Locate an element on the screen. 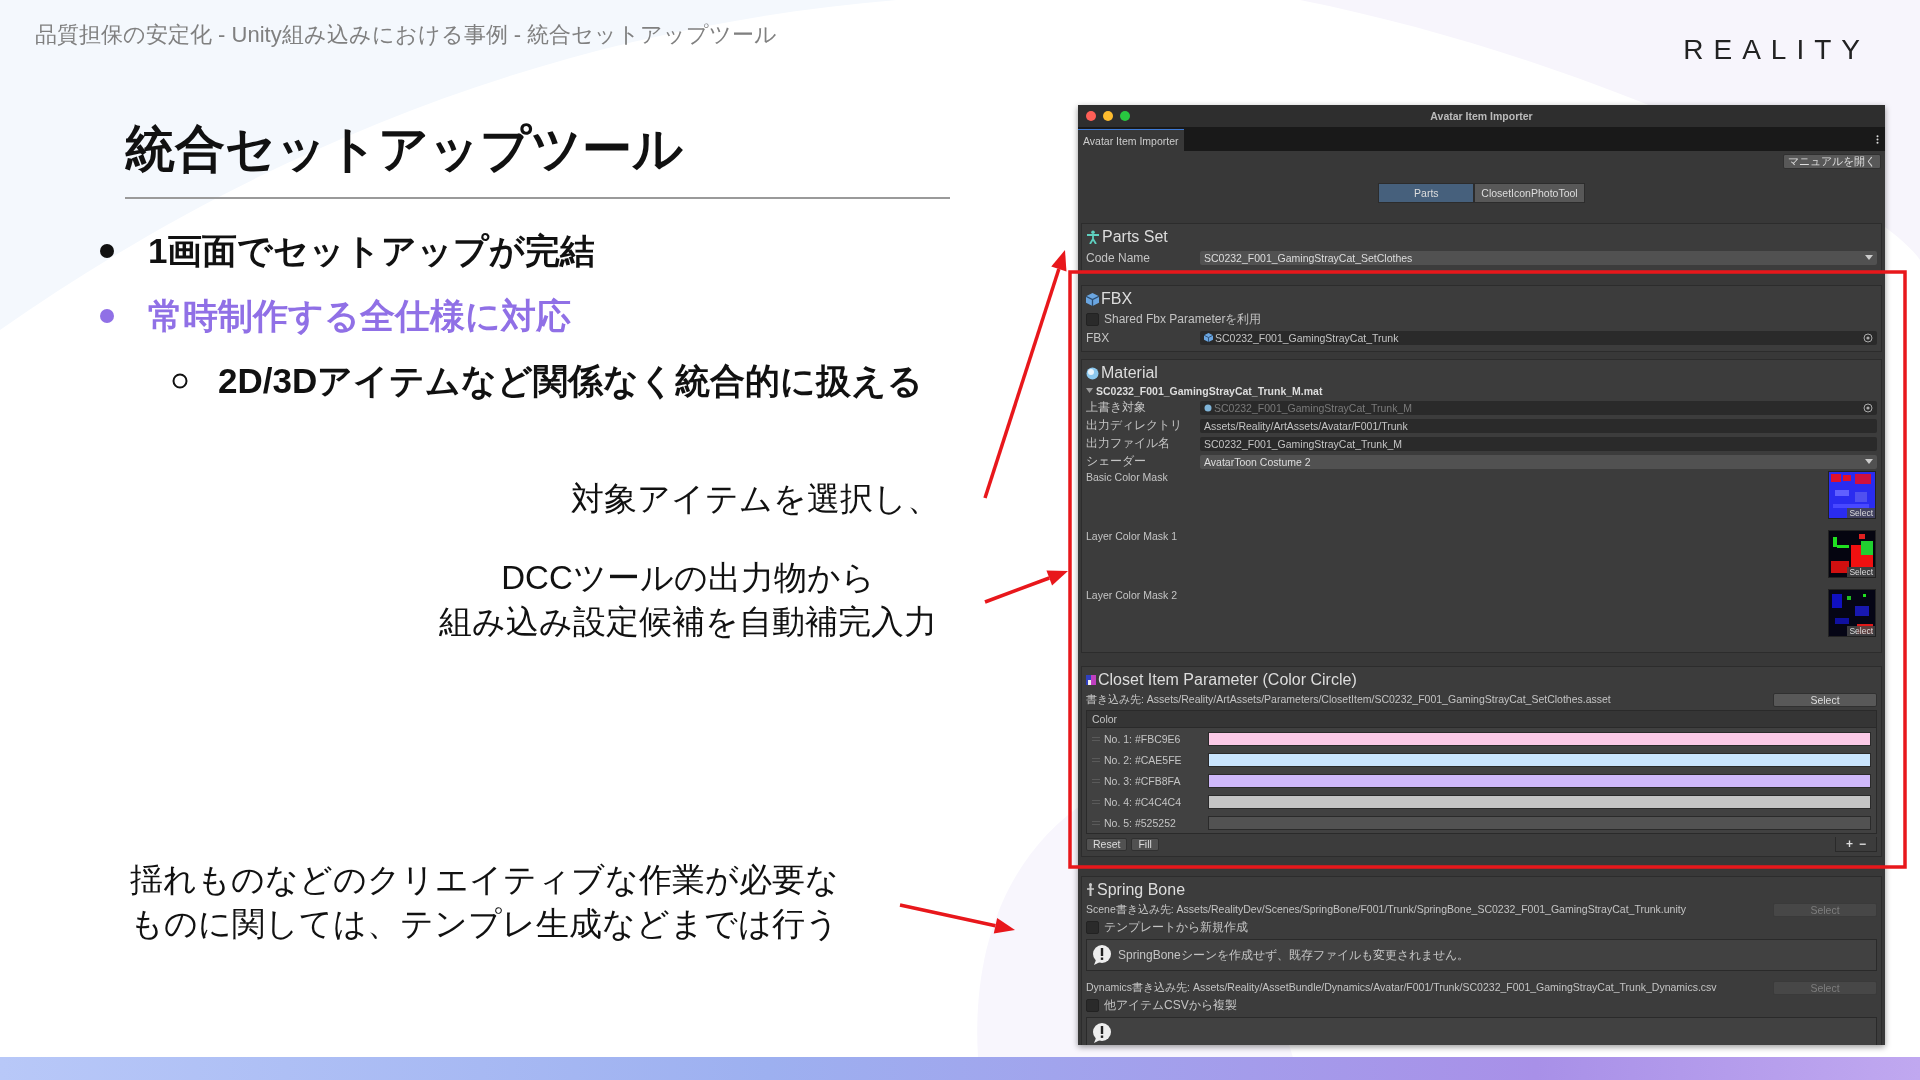  text-field: SC0232_F001_GamingStrayCat_Trunk_M is located at coordinates (1538, 443).